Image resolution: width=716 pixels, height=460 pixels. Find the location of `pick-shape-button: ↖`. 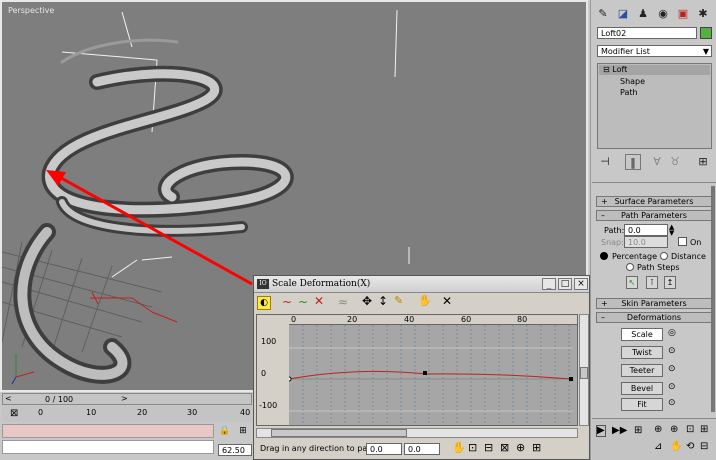

pick-shape-button: ↖ is located at coordinates (632, 282).